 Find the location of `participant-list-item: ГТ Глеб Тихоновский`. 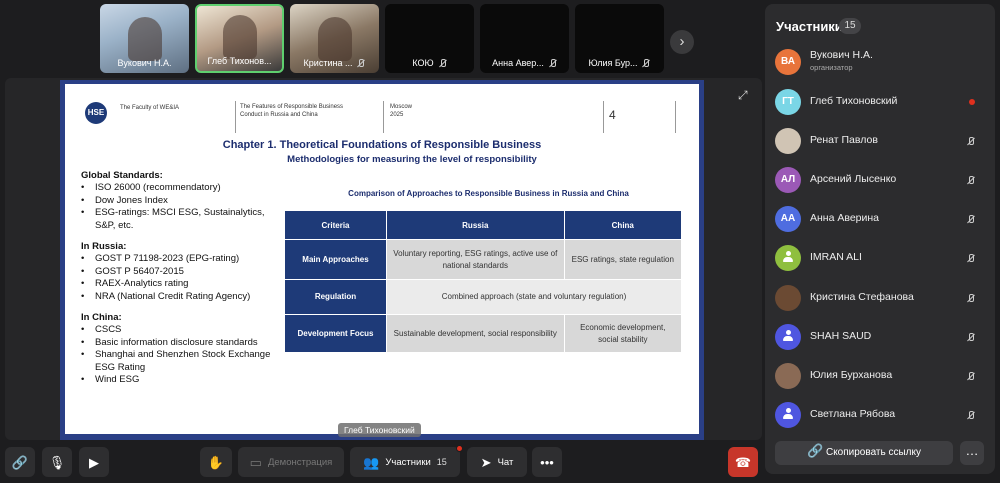

participant-list-item: ГТ Глеб Тихоновский is located at coordinates (881, 103).